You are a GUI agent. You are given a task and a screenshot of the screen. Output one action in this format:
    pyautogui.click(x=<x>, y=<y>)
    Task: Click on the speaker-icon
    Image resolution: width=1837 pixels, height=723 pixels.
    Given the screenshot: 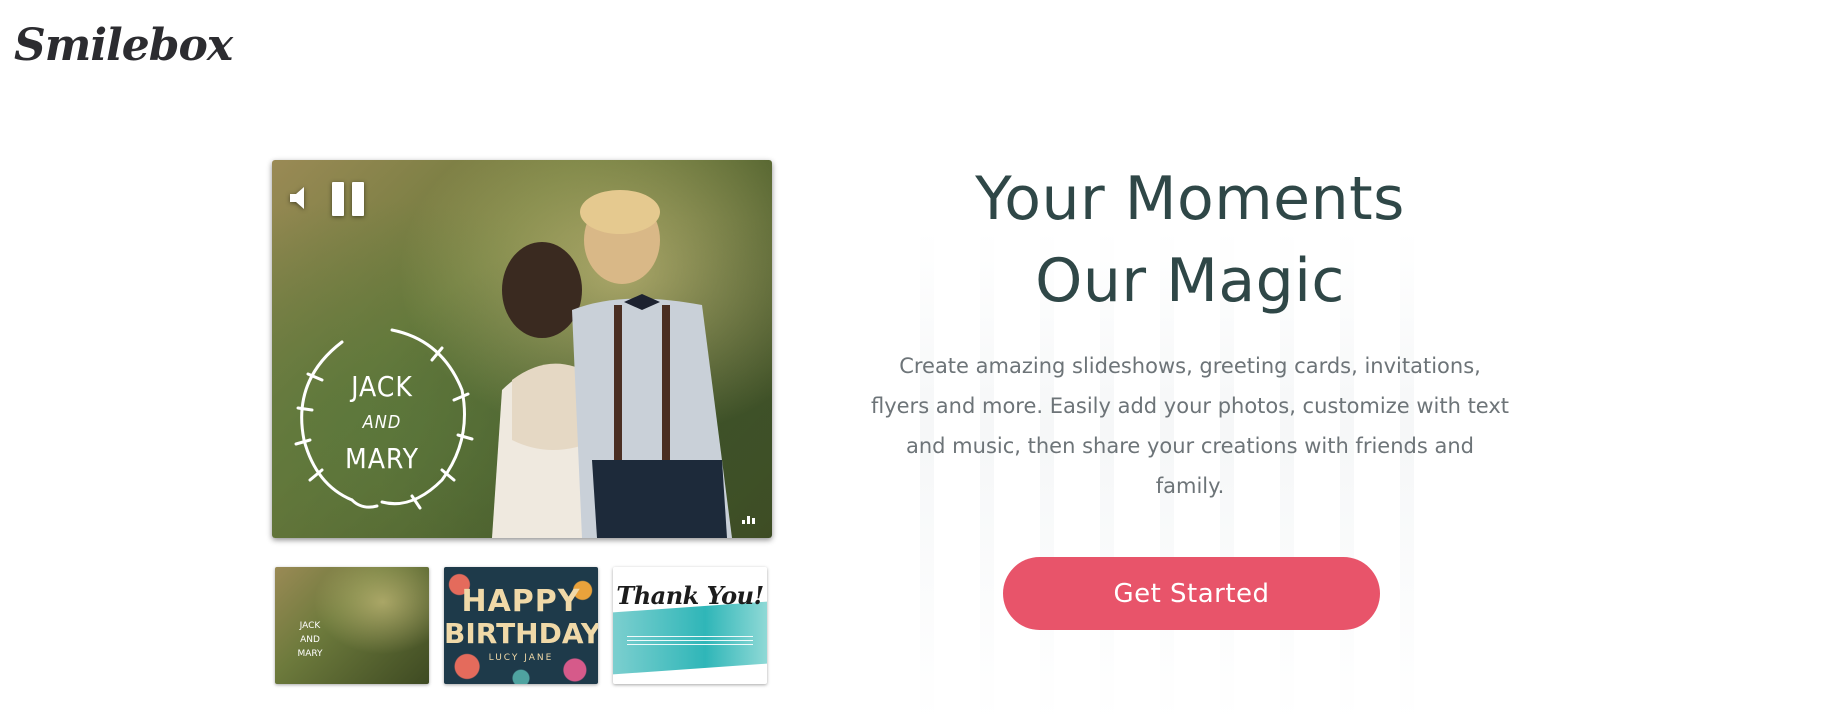 What is the action you would take?
    pyautogui.click(x=300, y=198)
    